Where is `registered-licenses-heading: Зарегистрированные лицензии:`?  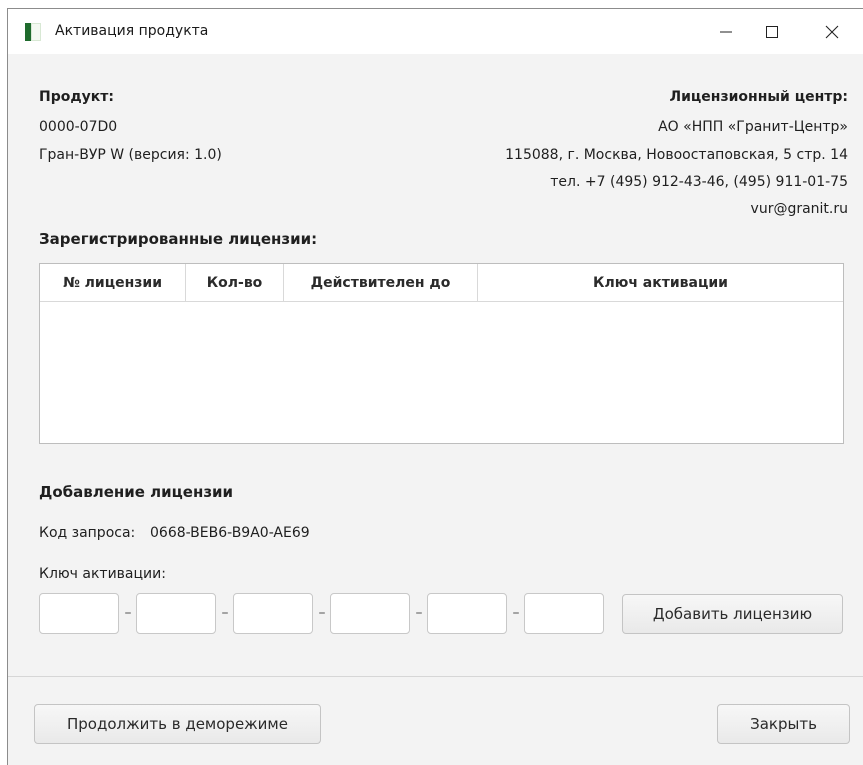
registered-licenses-heading: Зарегистрированные лицензии: is located at coordinates (178, 239).